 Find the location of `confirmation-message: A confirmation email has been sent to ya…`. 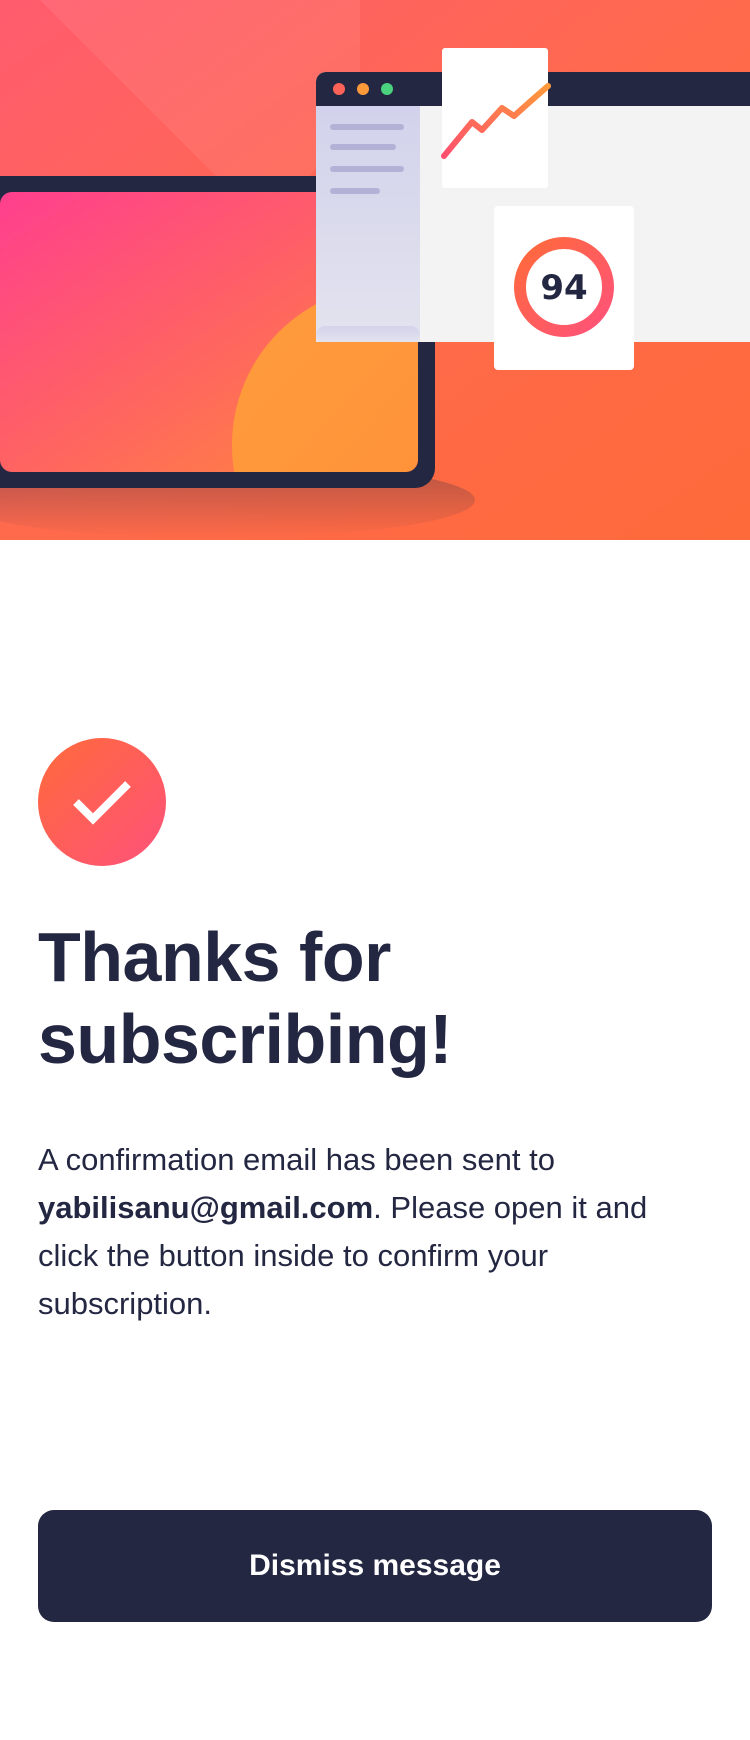

confirmation-message: A confirmation email has been sent to ya… is located at coordinates (358, 1232).